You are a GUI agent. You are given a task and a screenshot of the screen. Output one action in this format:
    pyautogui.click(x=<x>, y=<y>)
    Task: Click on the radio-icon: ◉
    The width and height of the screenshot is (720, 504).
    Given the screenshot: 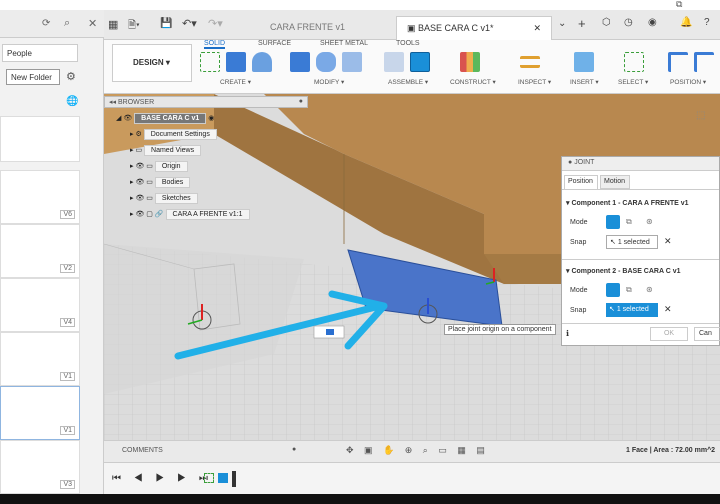 What is the action you would take?
    pyautogui.click(x=211, y=118)
    